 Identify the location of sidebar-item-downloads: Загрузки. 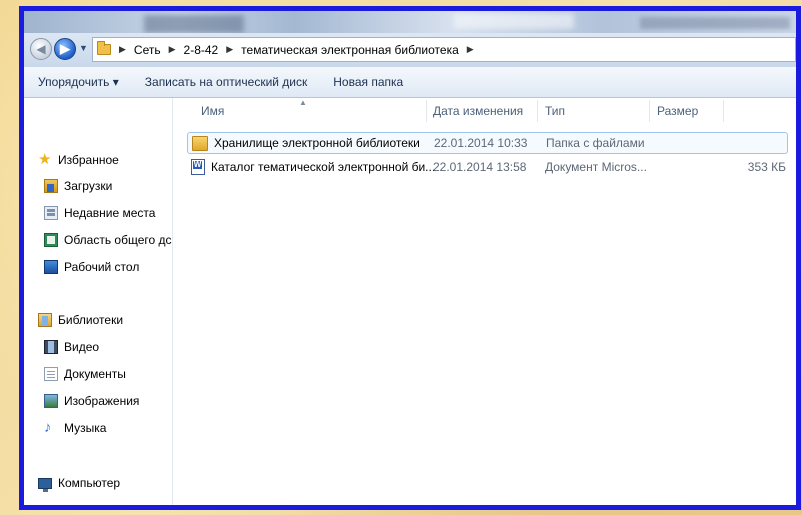
(78, 186).